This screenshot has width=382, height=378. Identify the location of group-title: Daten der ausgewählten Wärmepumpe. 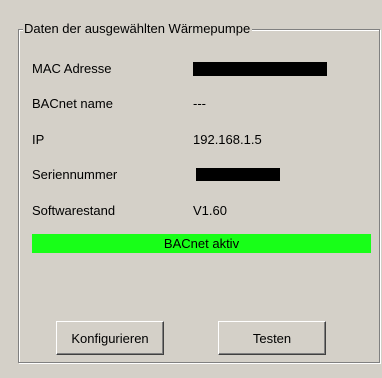
(138, 29).